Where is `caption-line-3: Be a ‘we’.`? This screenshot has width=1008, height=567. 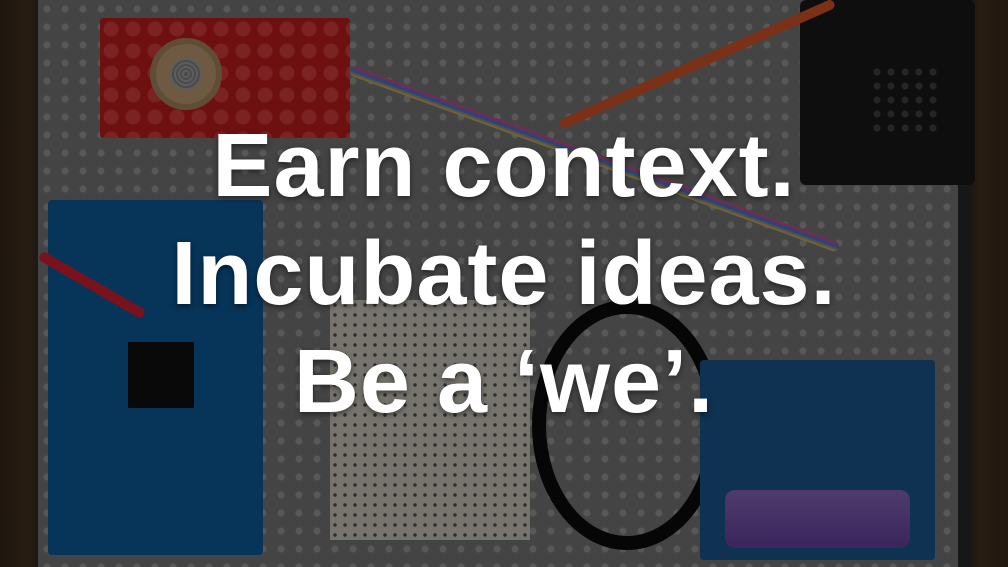 caption-line-3: Be a ‘we’. is located at coordinates (504, 382).